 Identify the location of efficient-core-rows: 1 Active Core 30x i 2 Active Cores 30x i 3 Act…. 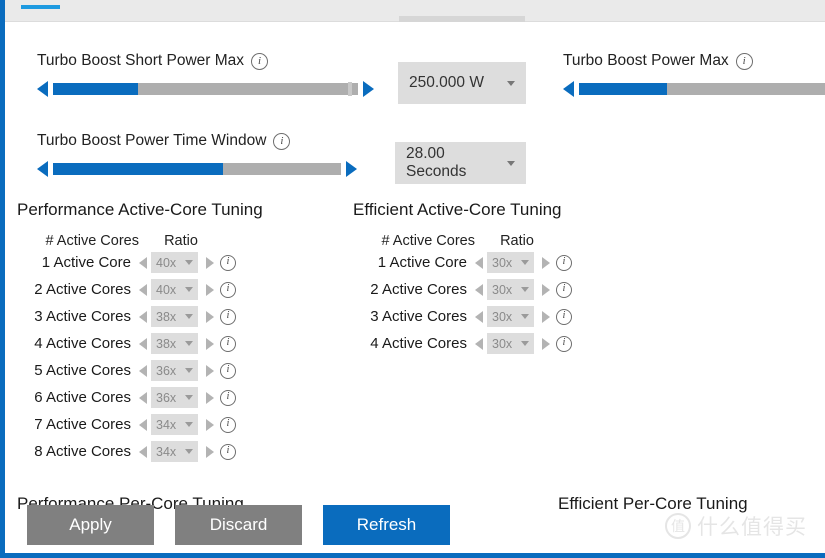
(462, 303).